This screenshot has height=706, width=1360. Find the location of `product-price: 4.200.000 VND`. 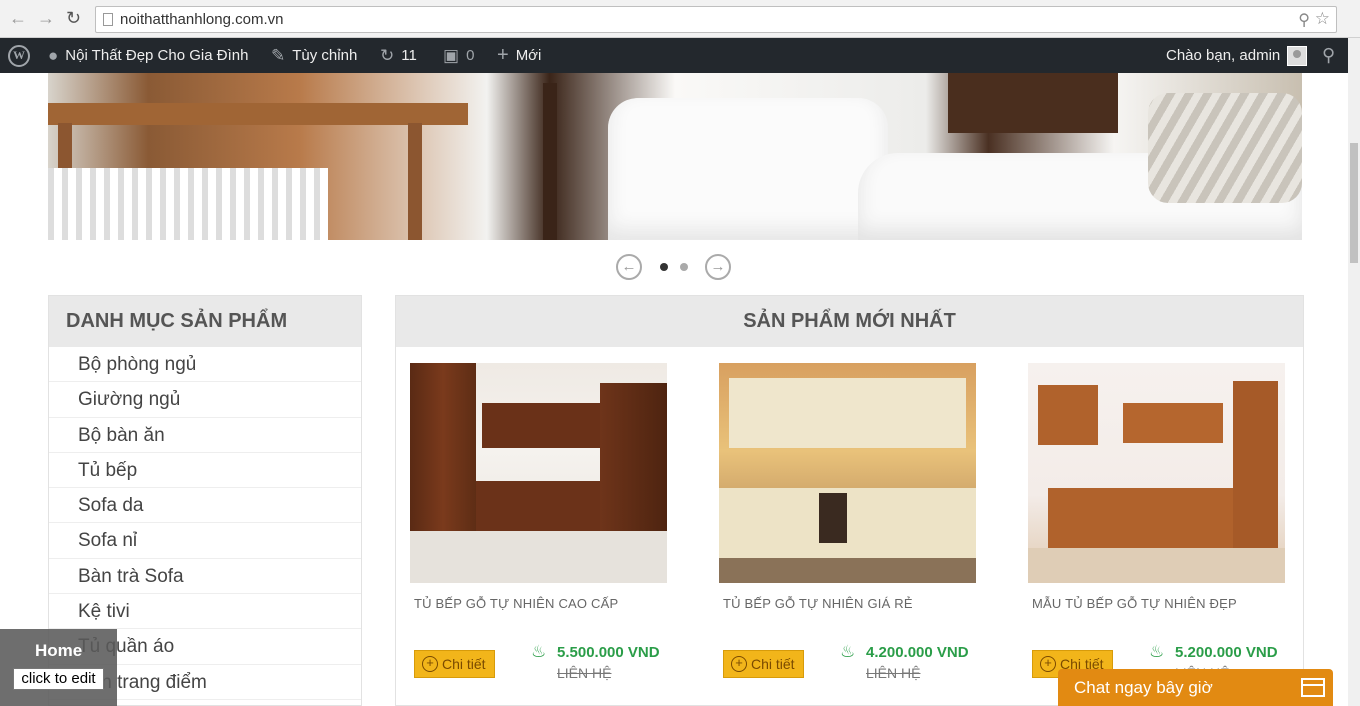

product-price: 4.200.000 VND is located at coordinates (917, 652).